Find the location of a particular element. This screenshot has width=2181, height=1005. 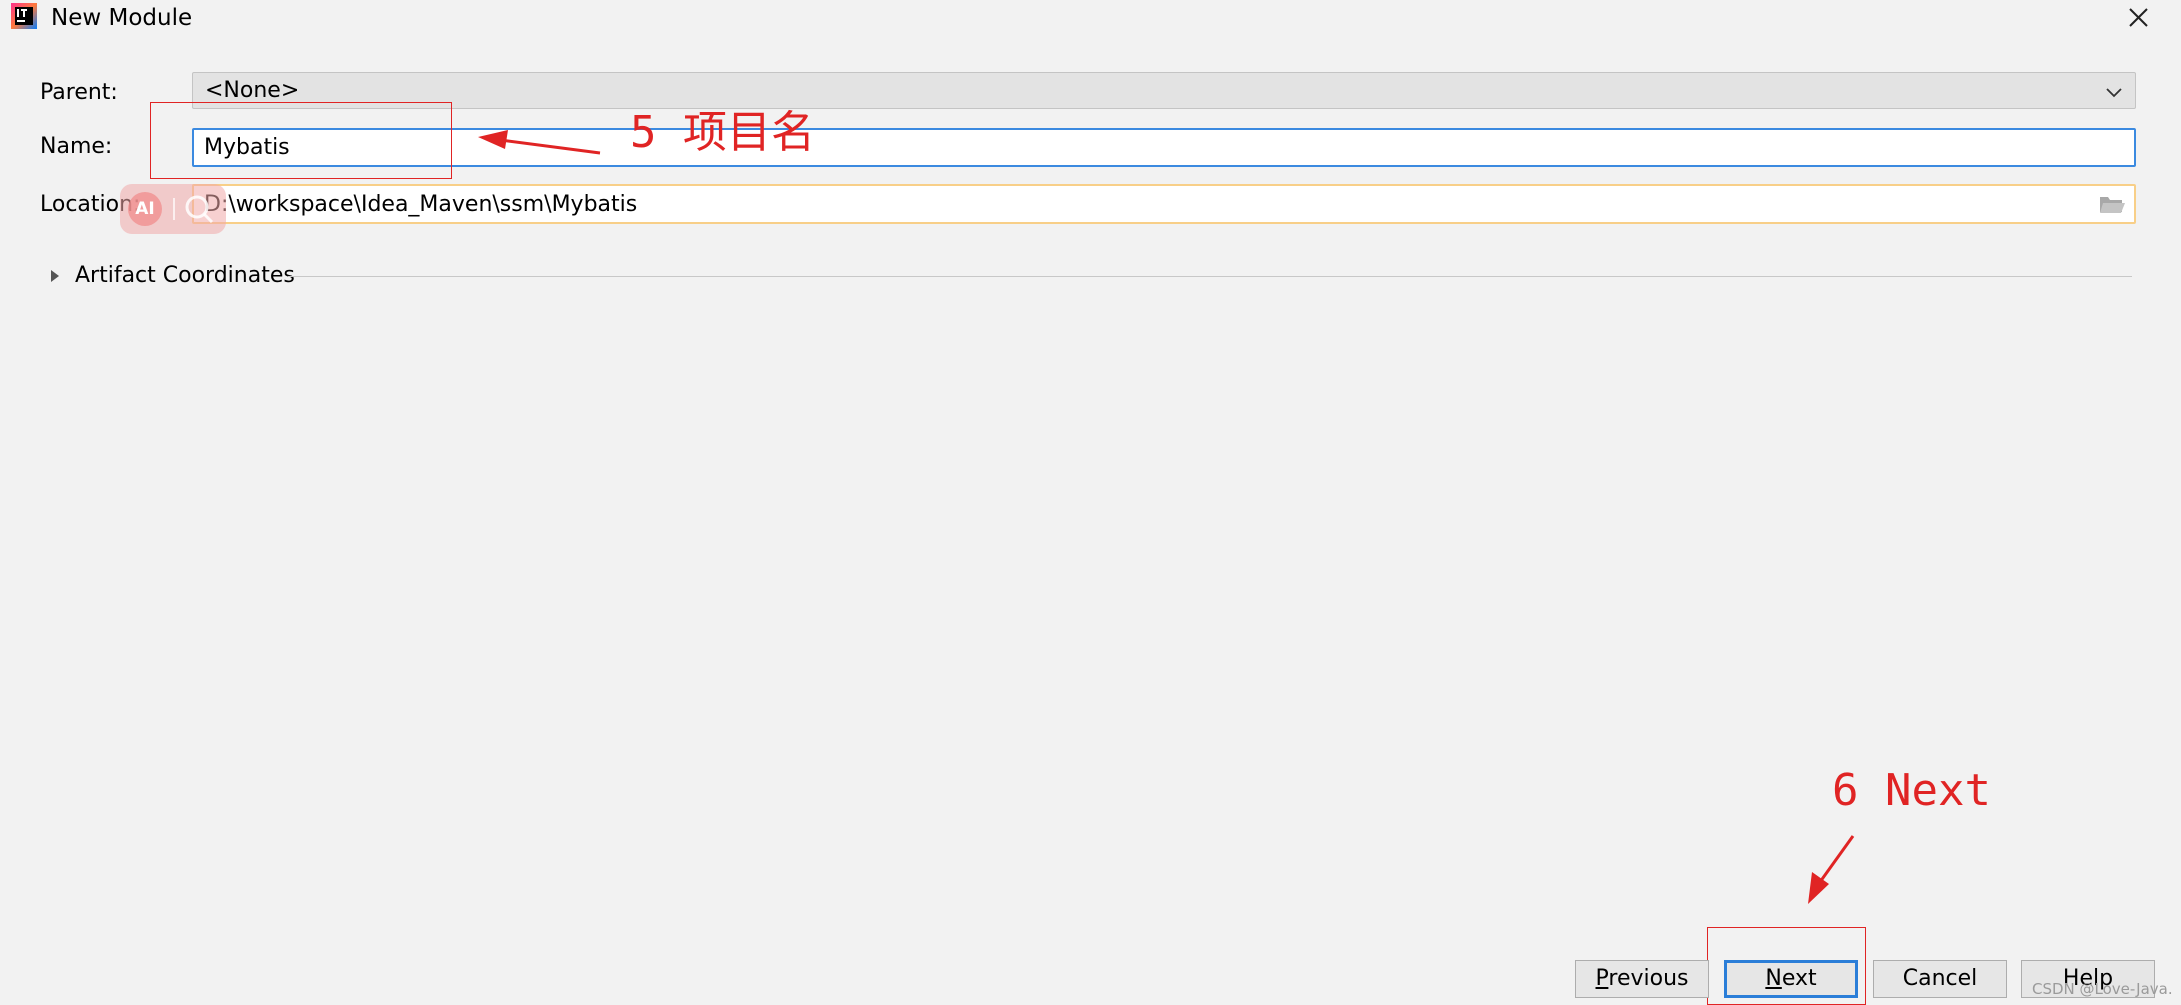

next-button: Next is located at coordinates (1791, 979).